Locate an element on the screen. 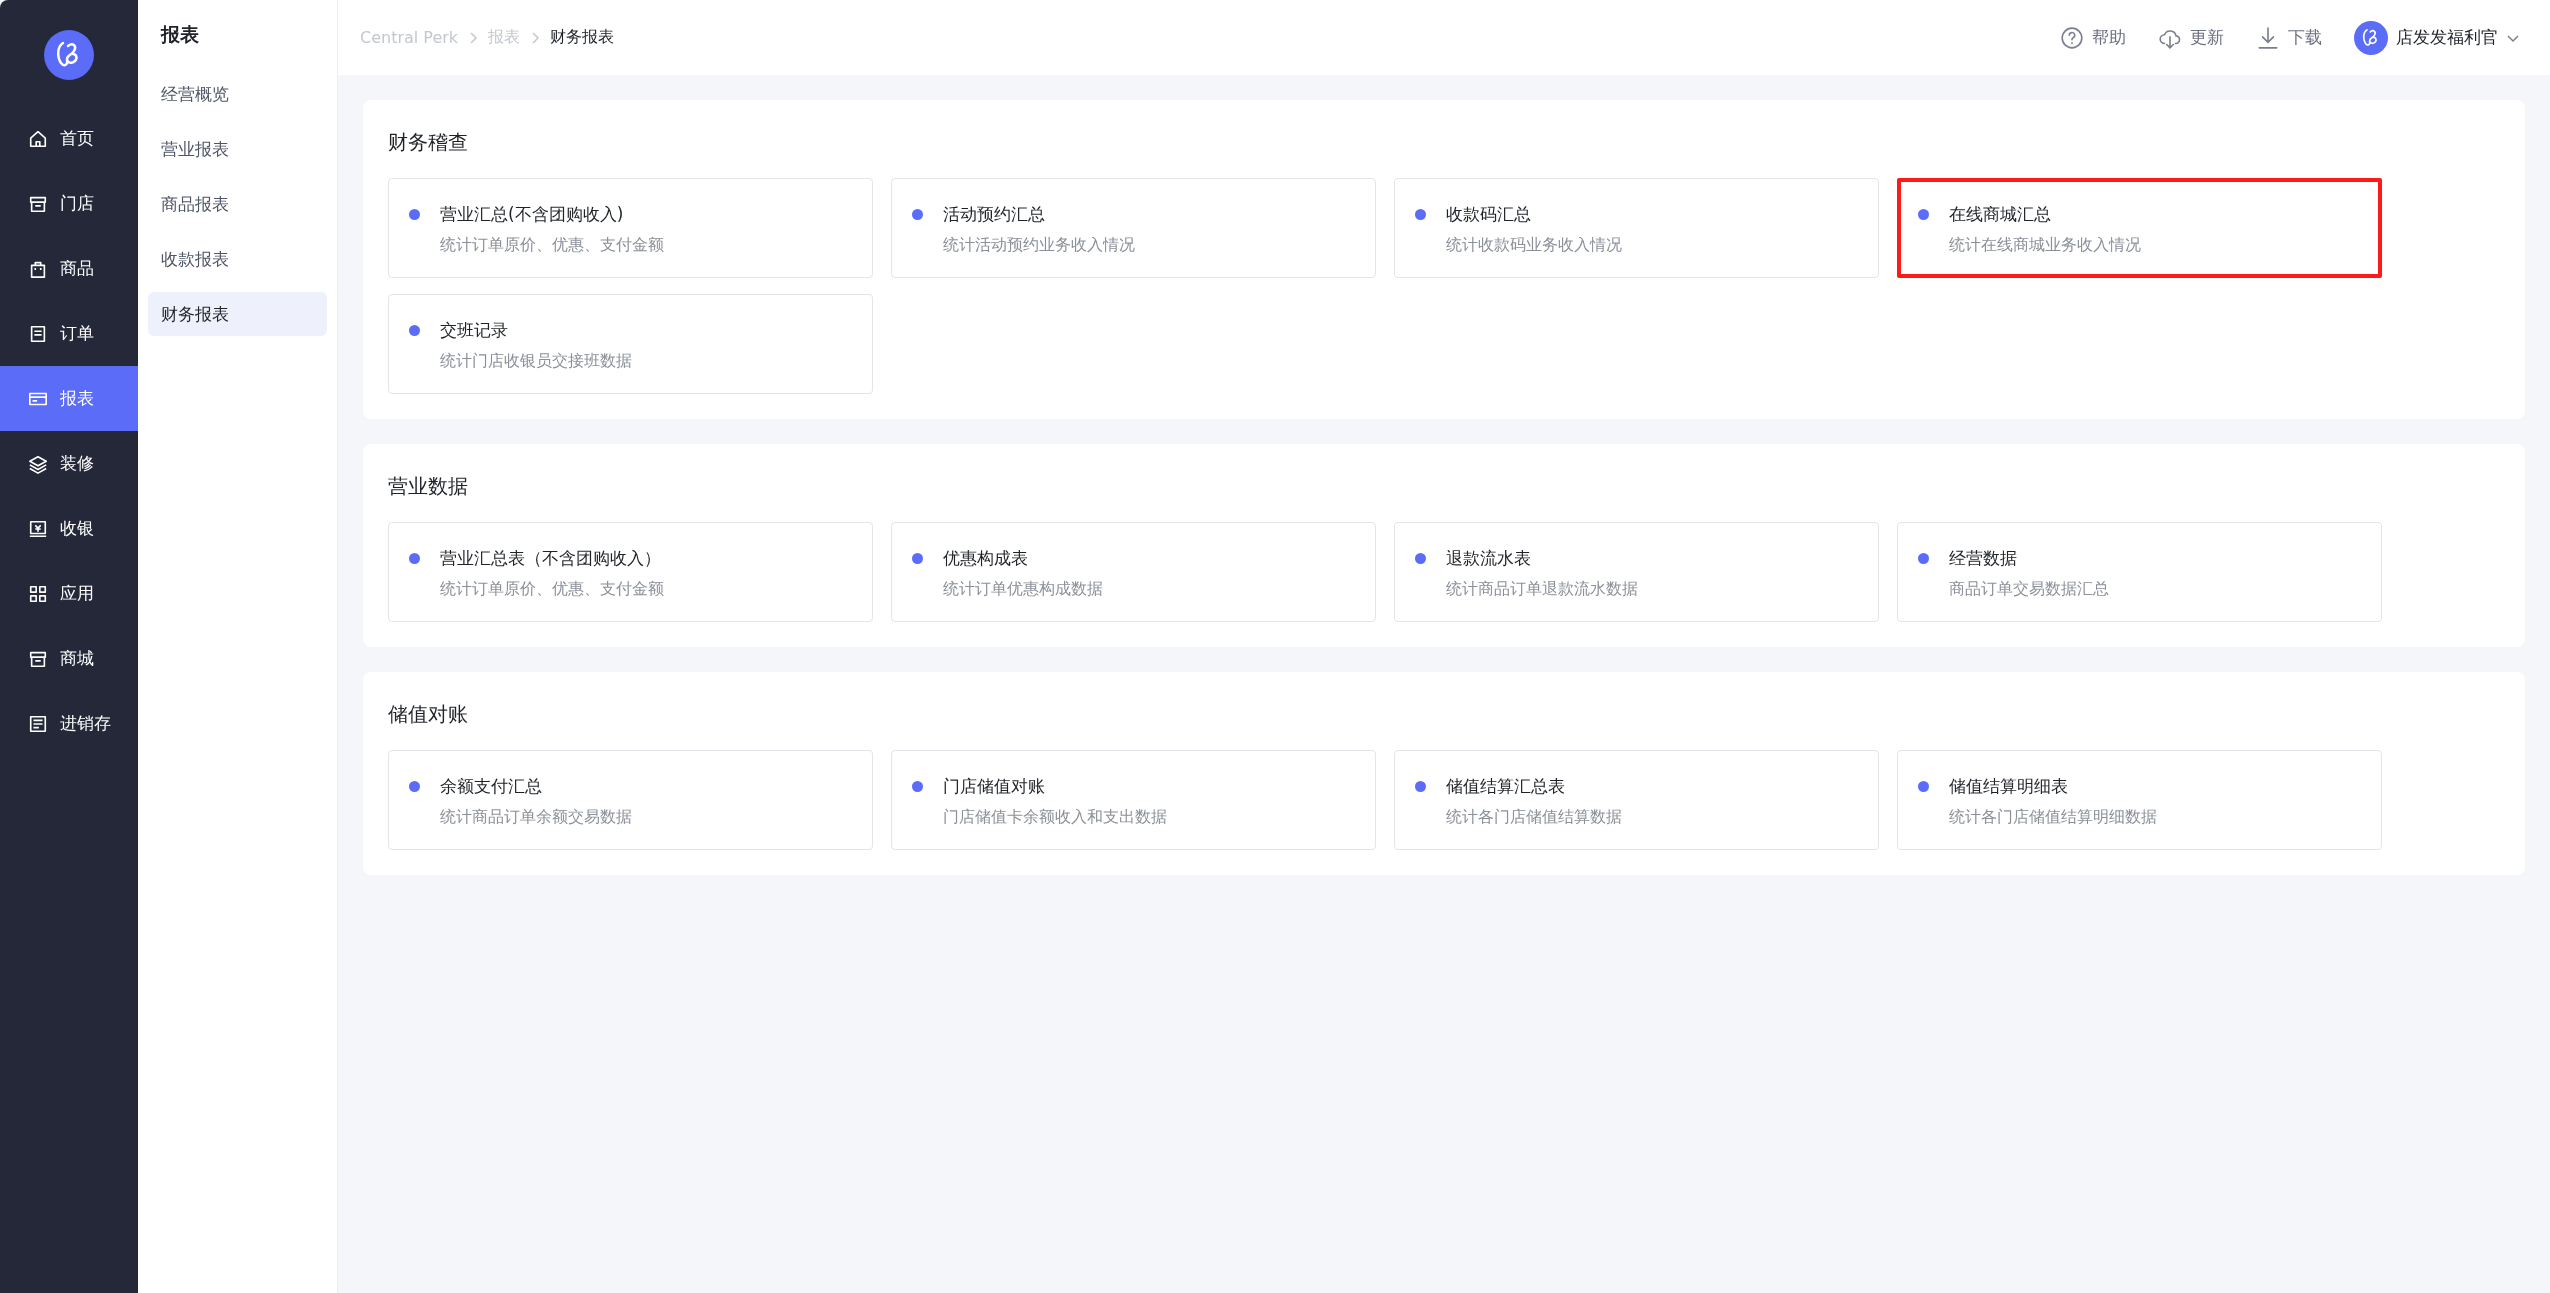 This screenshot has height=1293, width=2550. card-description: 统计各门店储值结算数据 is located at coordinates (1534, 817).